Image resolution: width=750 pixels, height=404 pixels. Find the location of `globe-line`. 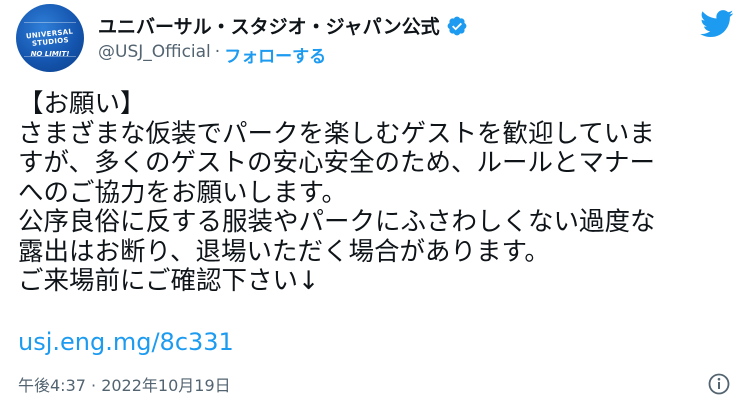

globe-line is located at coordinates (50, 22).